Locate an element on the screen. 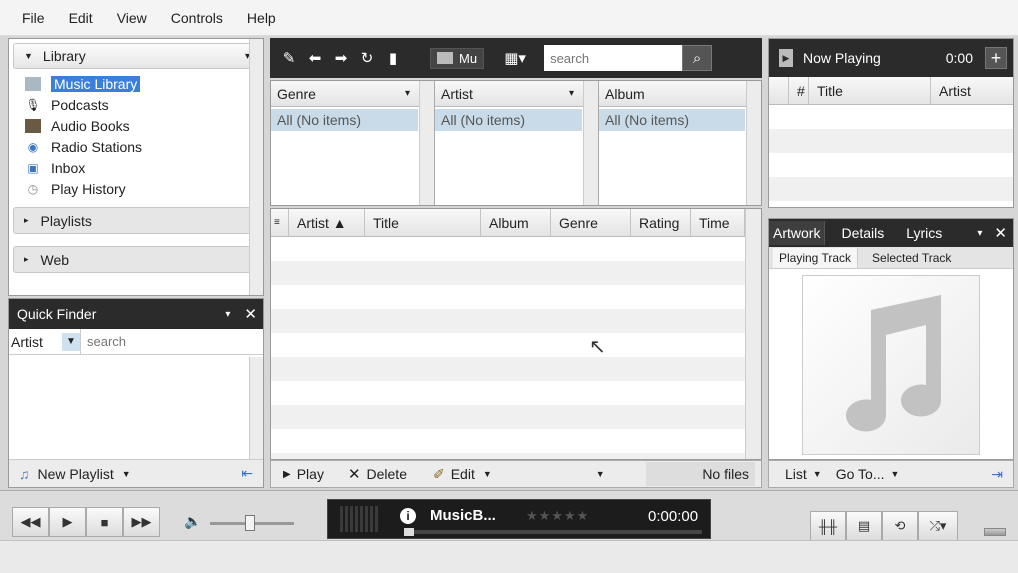 The width and height of the screenshot is (1018, 573). sidebar-group-playlists: ▸ Playlists is located at coordinates (136, 220).